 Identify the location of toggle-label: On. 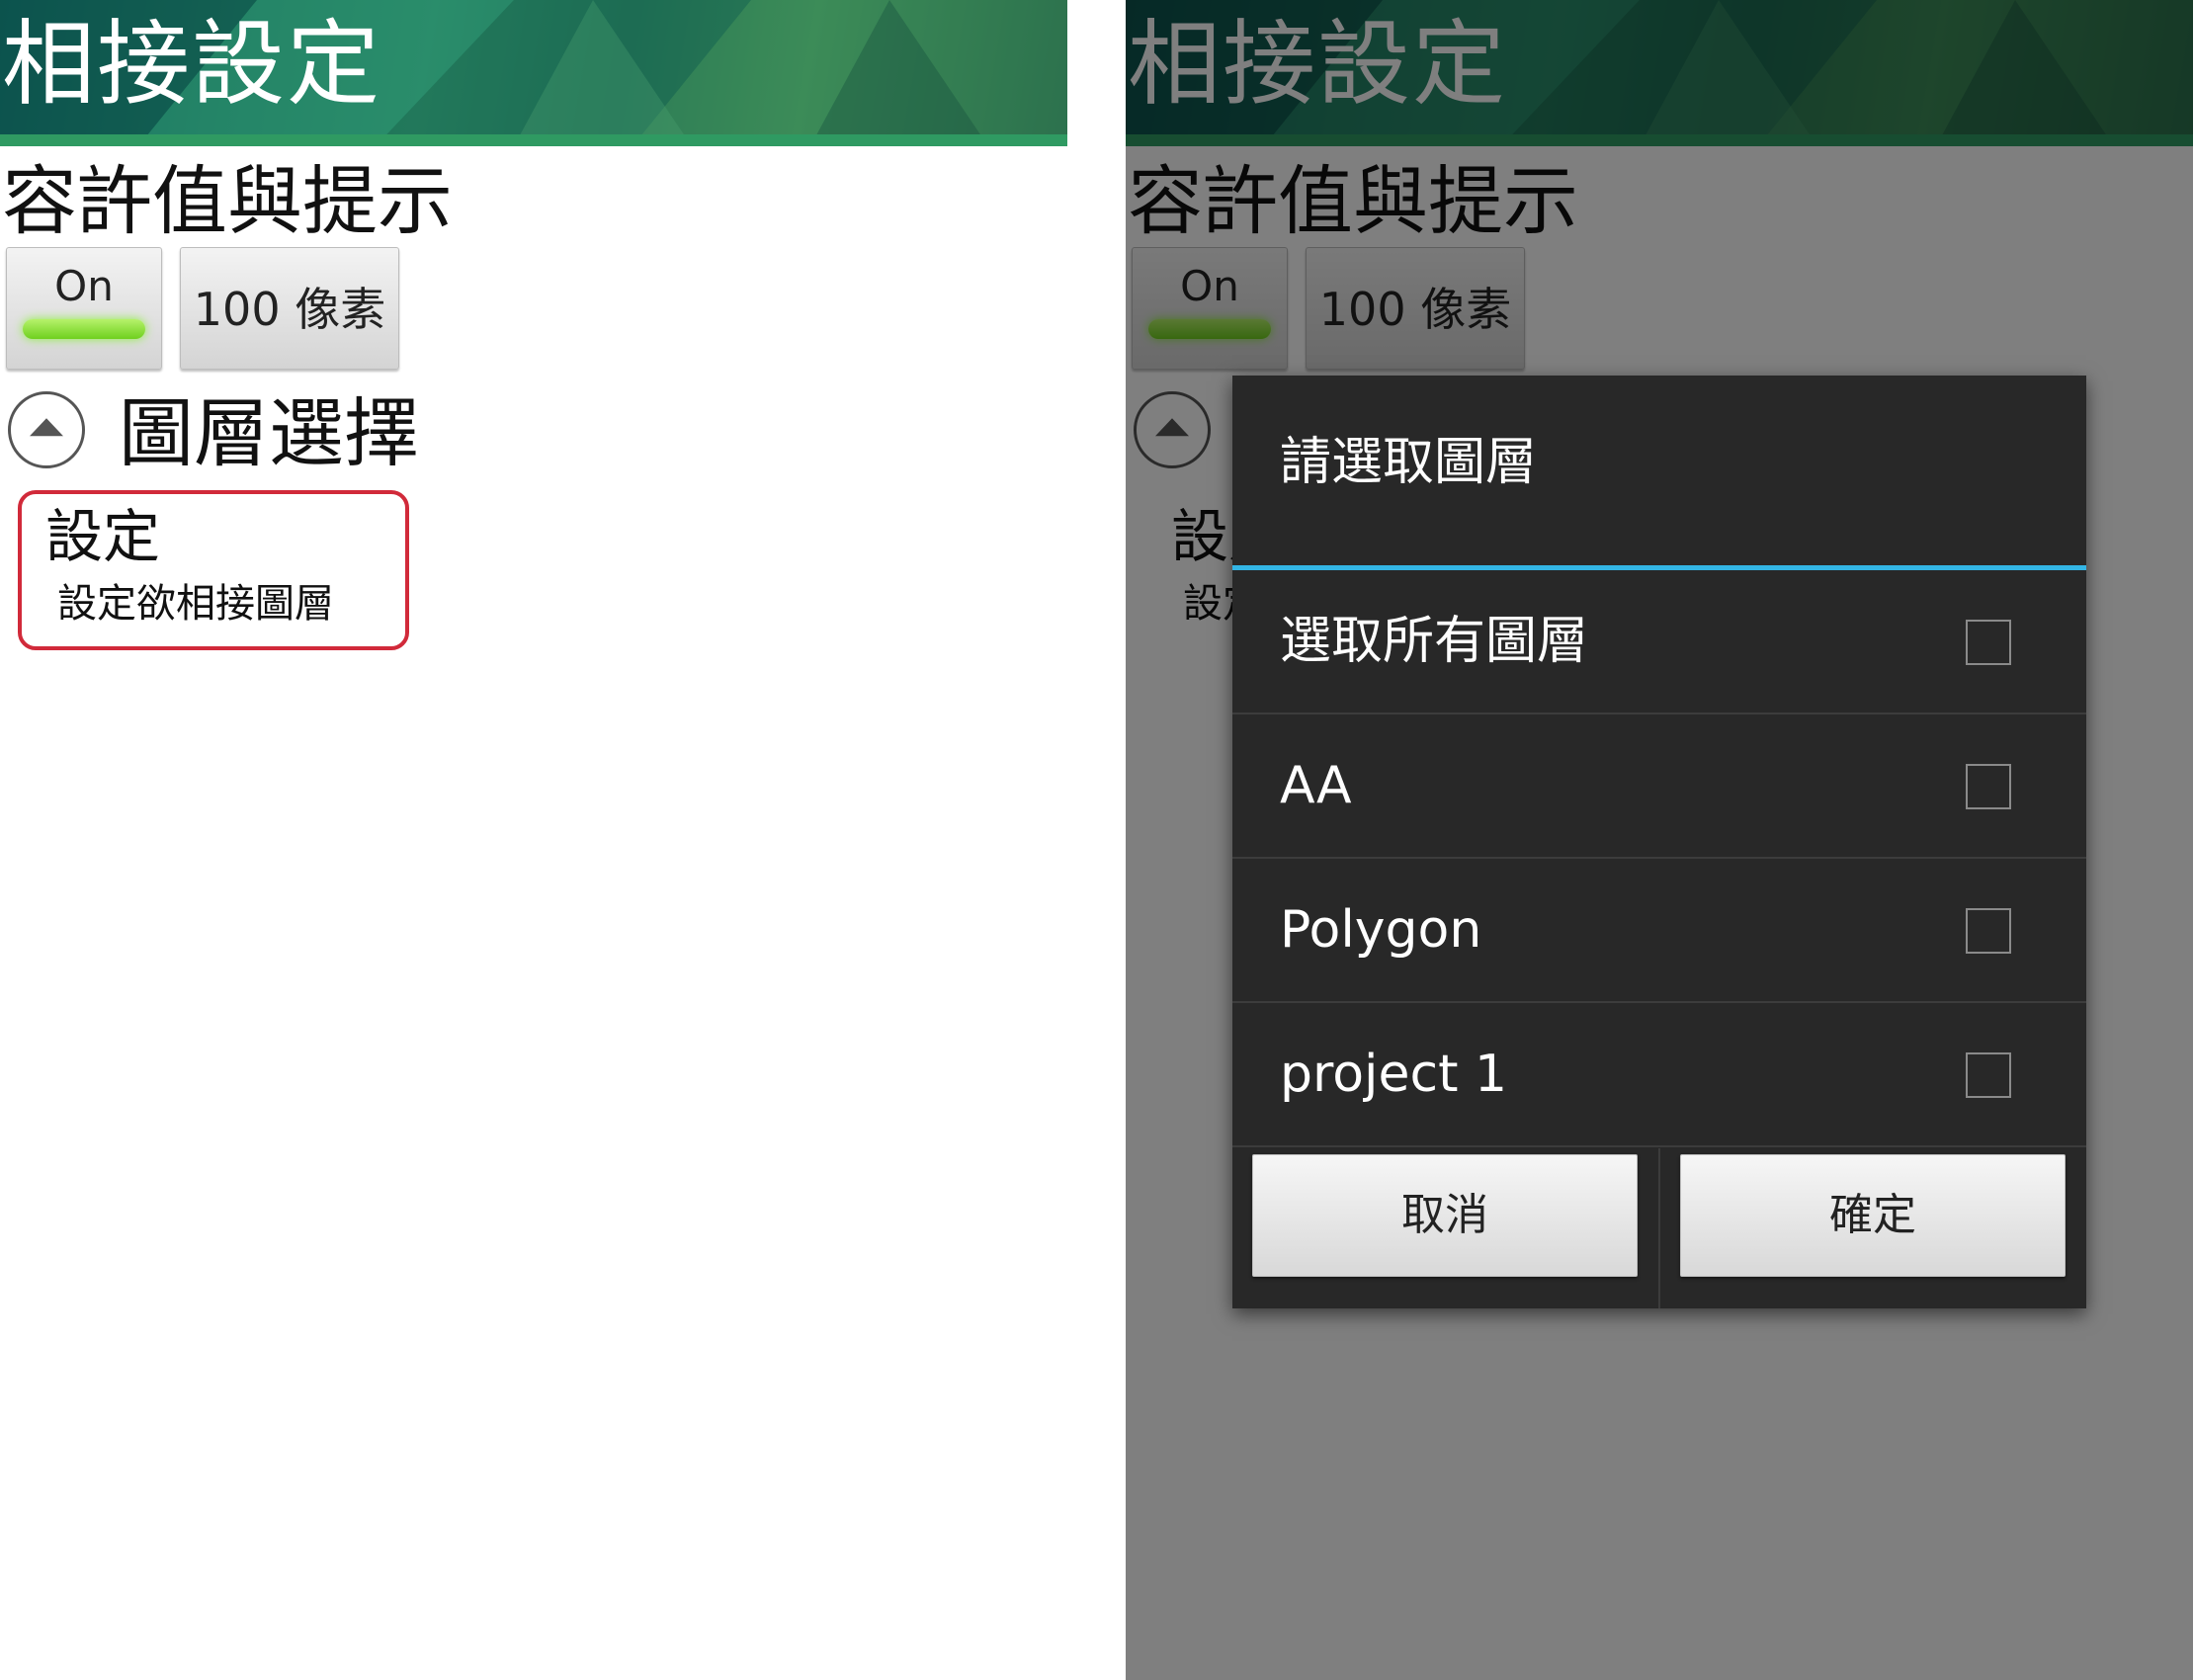
(84, 286).